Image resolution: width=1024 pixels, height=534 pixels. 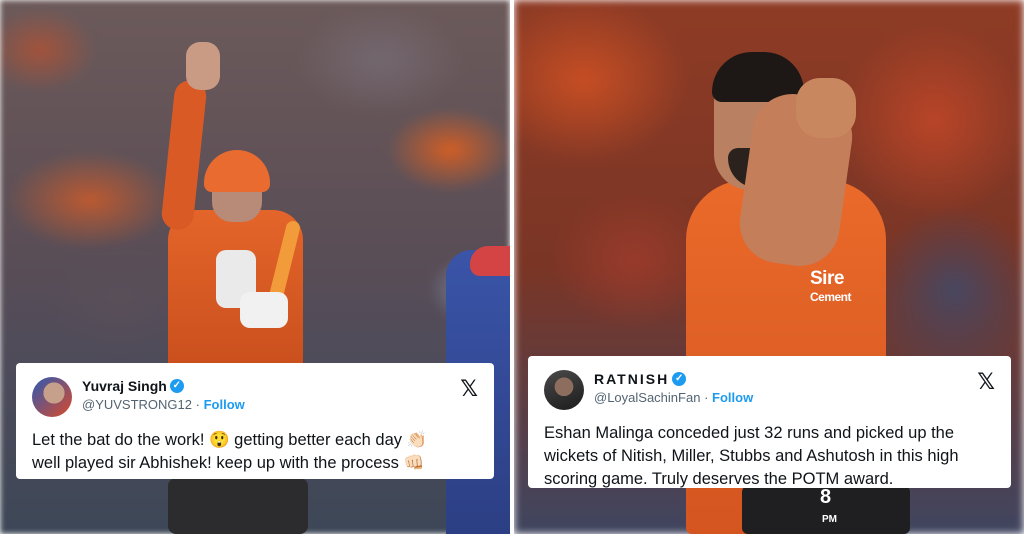 What do you see at coordinates (647, 397) in the screenshot?
I see `handle: @LoyalSachinFan` at bounding box center [647, 397].